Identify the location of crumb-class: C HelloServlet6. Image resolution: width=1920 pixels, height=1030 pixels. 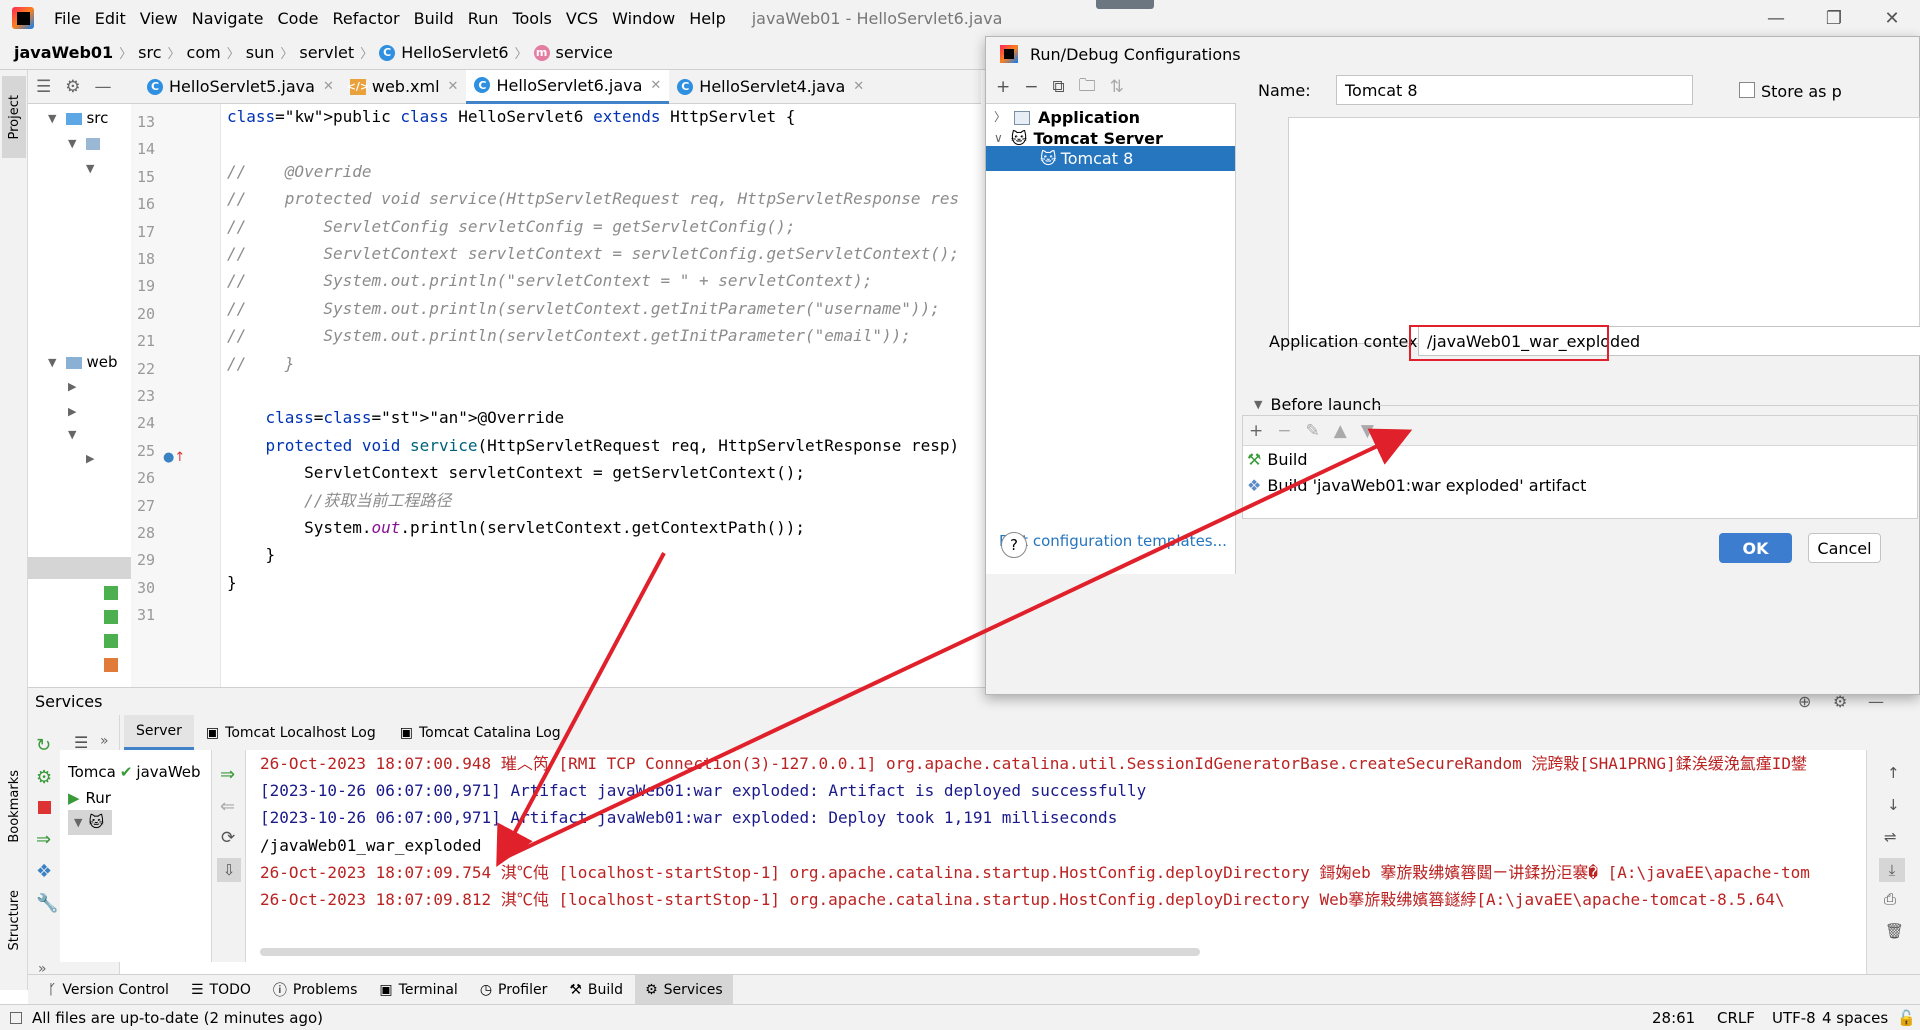
(444, 52).